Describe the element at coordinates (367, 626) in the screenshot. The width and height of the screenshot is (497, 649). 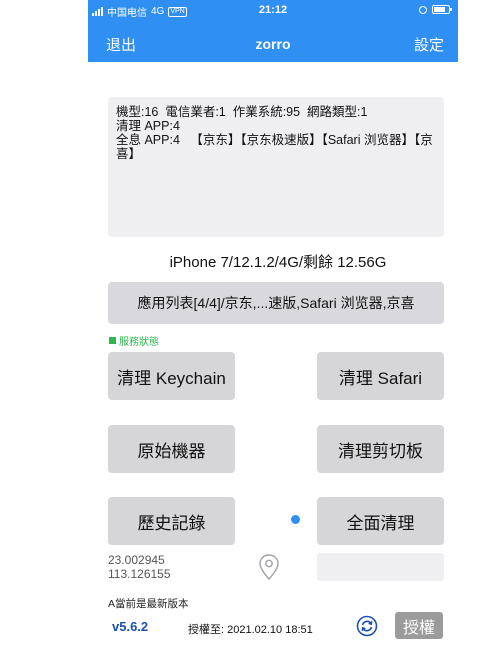
I see `refresh-icon` at that location.